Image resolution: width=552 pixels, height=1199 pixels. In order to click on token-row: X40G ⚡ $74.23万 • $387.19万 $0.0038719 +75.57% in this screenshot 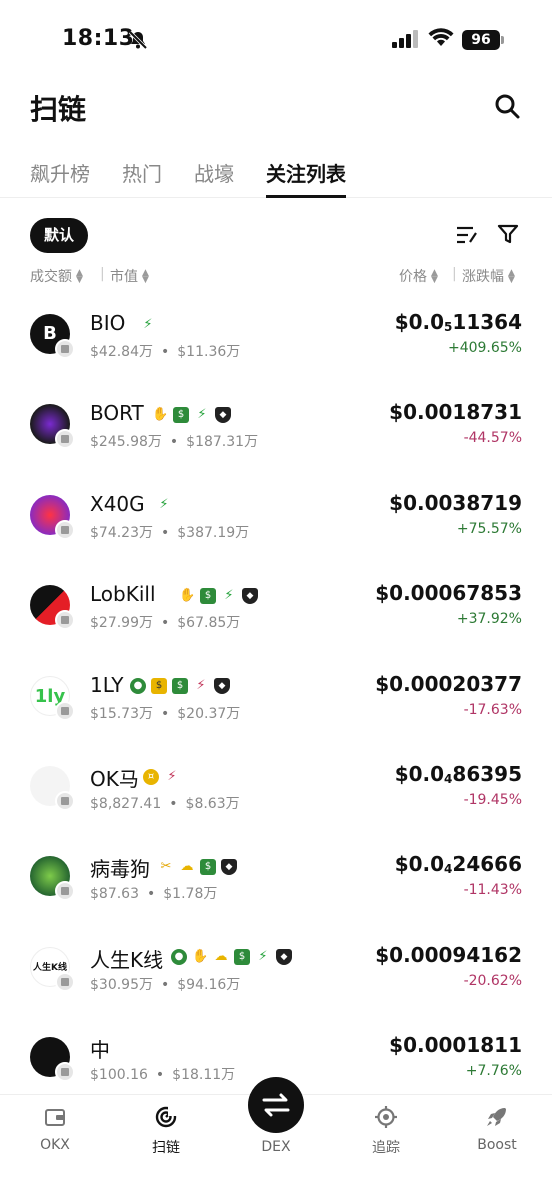, I will do `click(276, 522)`.